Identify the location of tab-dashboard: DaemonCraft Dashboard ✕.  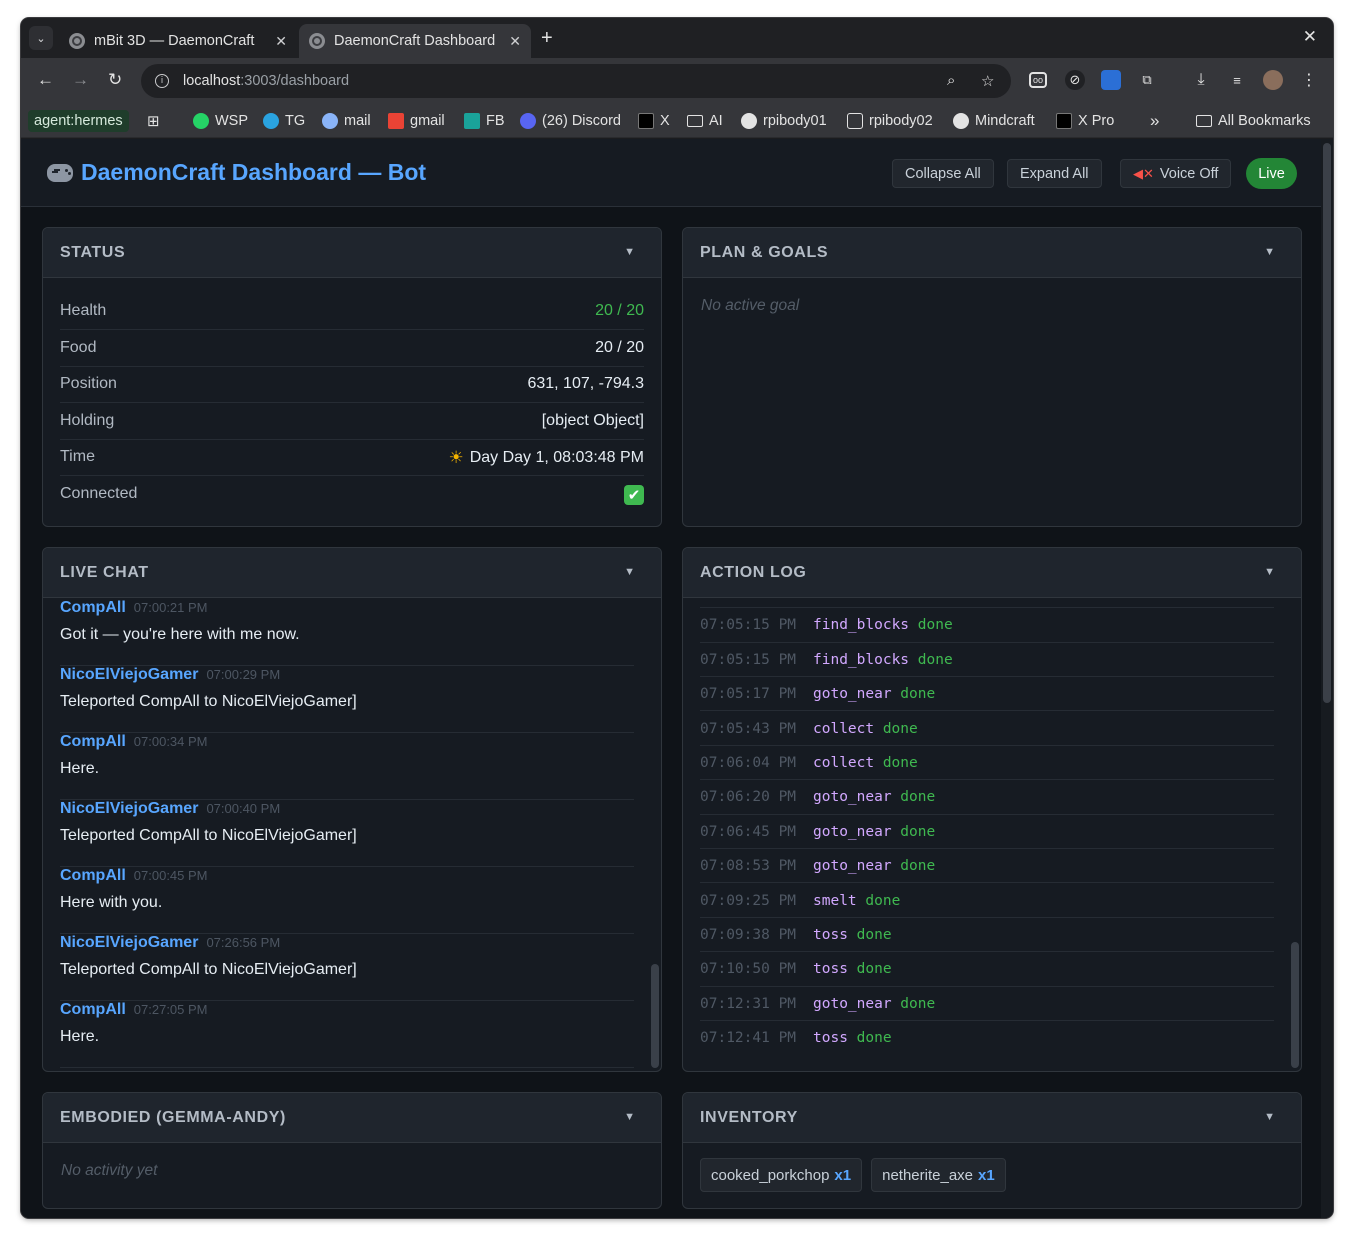
(415, 41).